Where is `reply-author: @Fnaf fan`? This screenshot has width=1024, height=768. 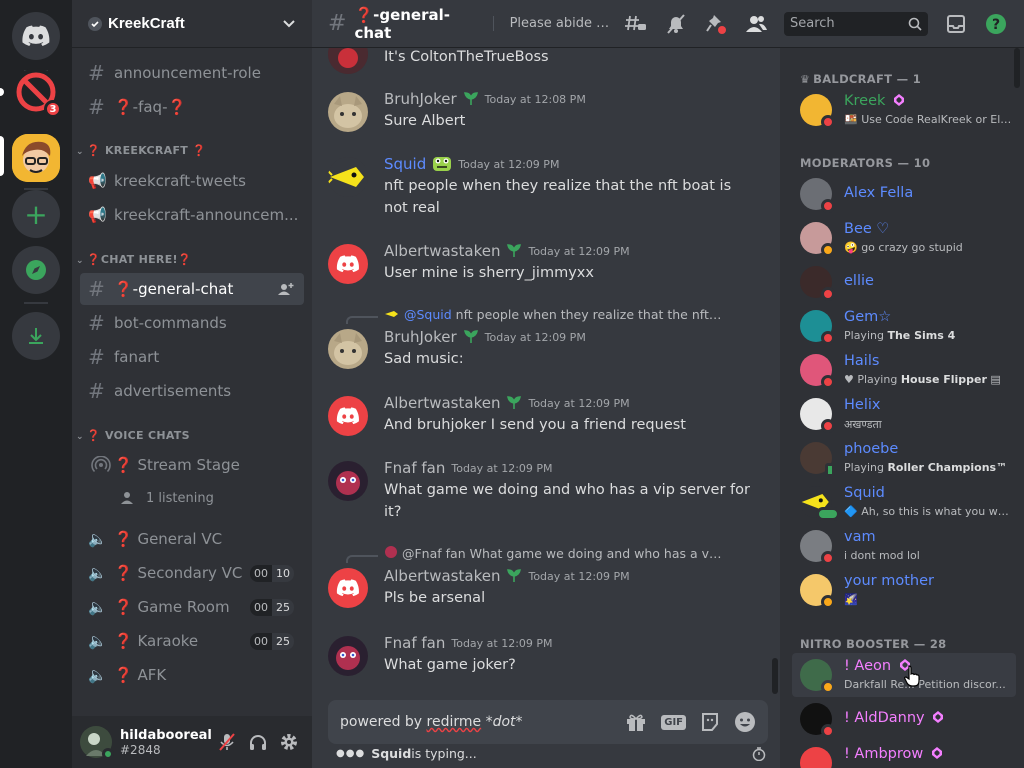 reply-author: @Fnaf fan is located at coordinates (433, 553).